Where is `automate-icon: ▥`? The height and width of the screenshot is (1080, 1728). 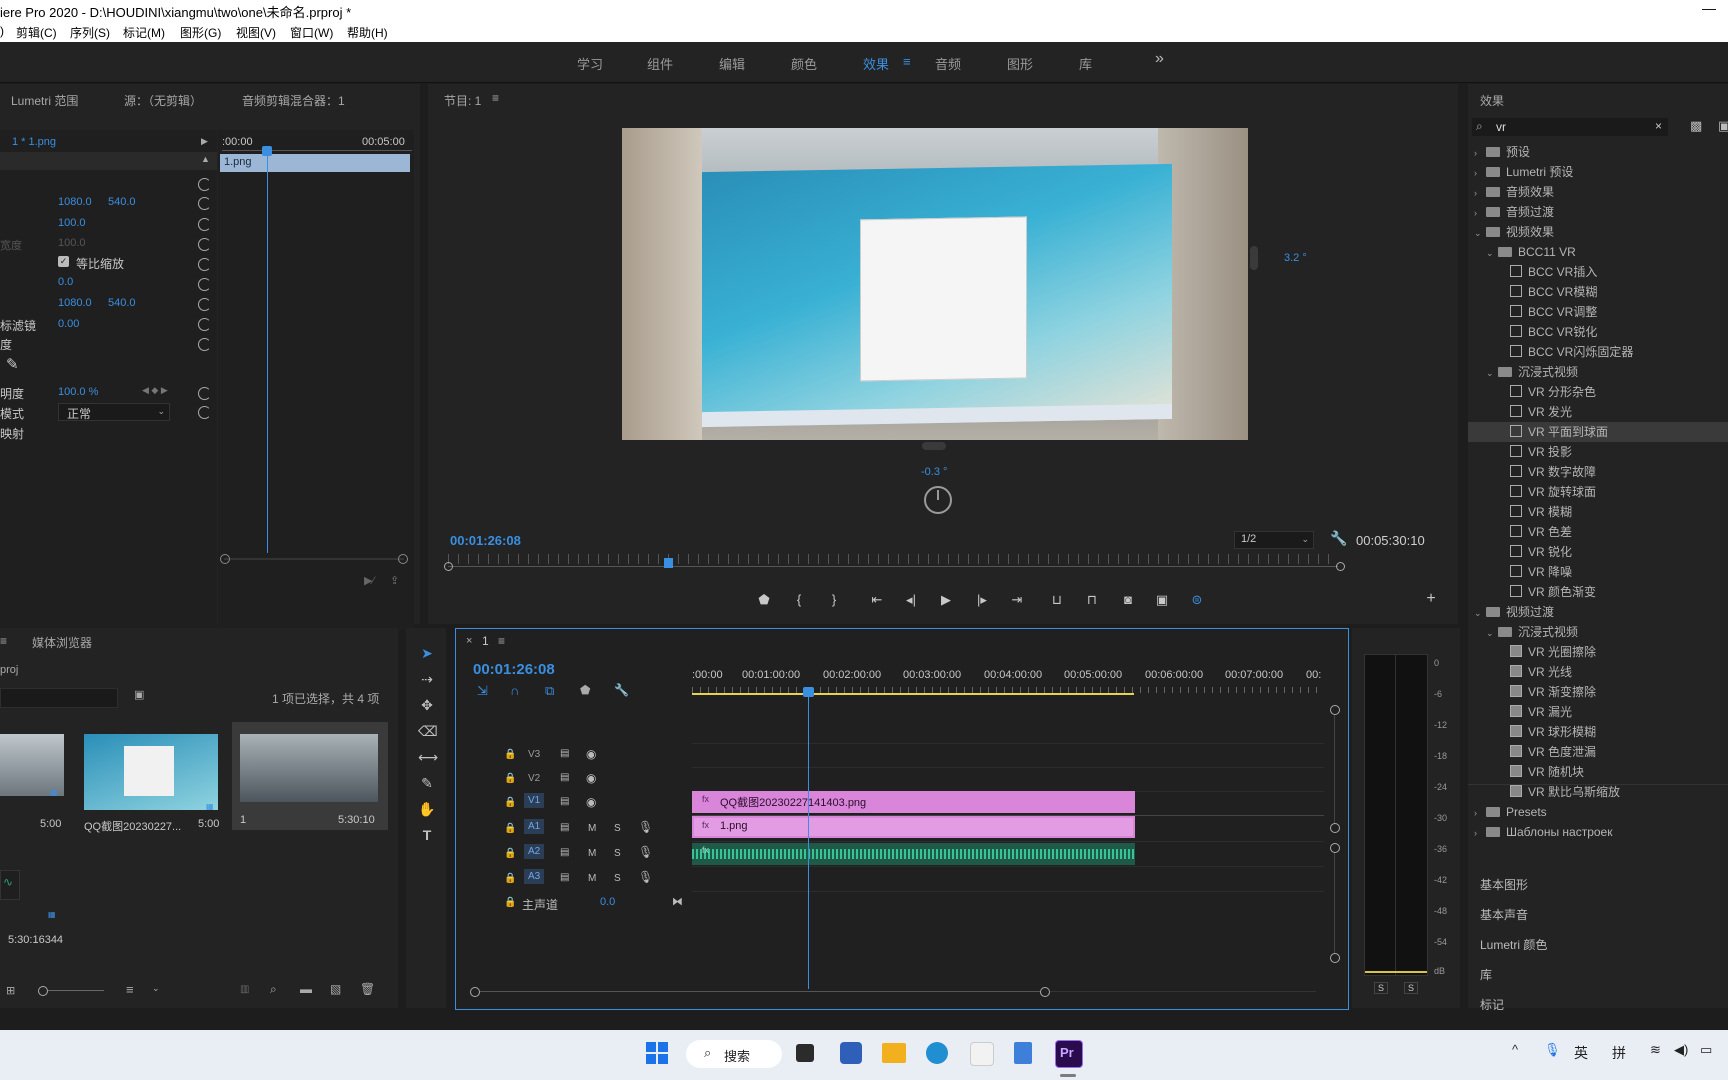 automate-icon: ▥ is located at coordinates (244, 989).